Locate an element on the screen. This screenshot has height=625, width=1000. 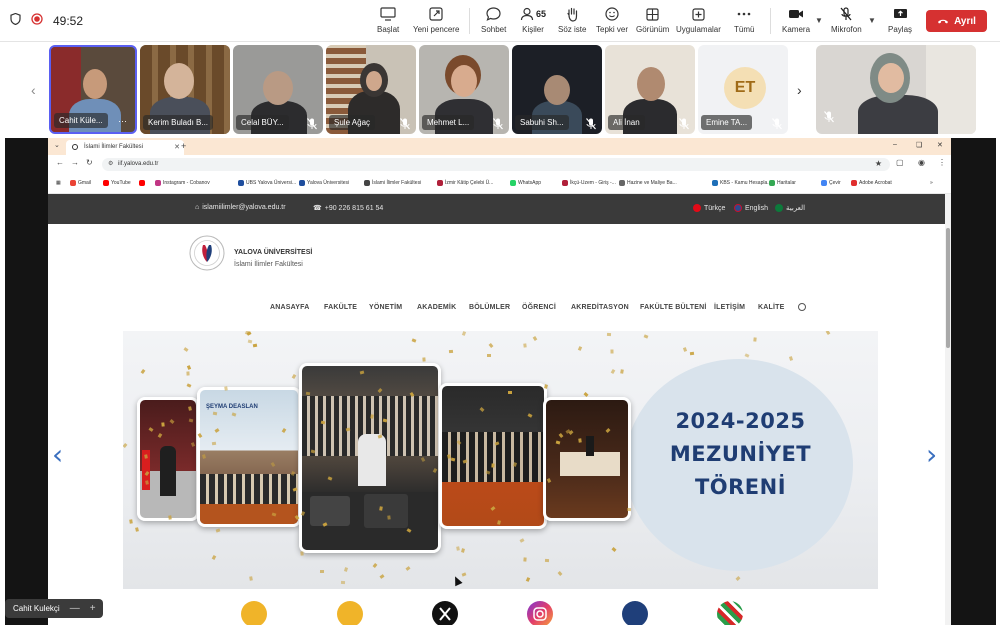
tab-list-chevron-icon: ⌄ is located at coordinates (57, 145).